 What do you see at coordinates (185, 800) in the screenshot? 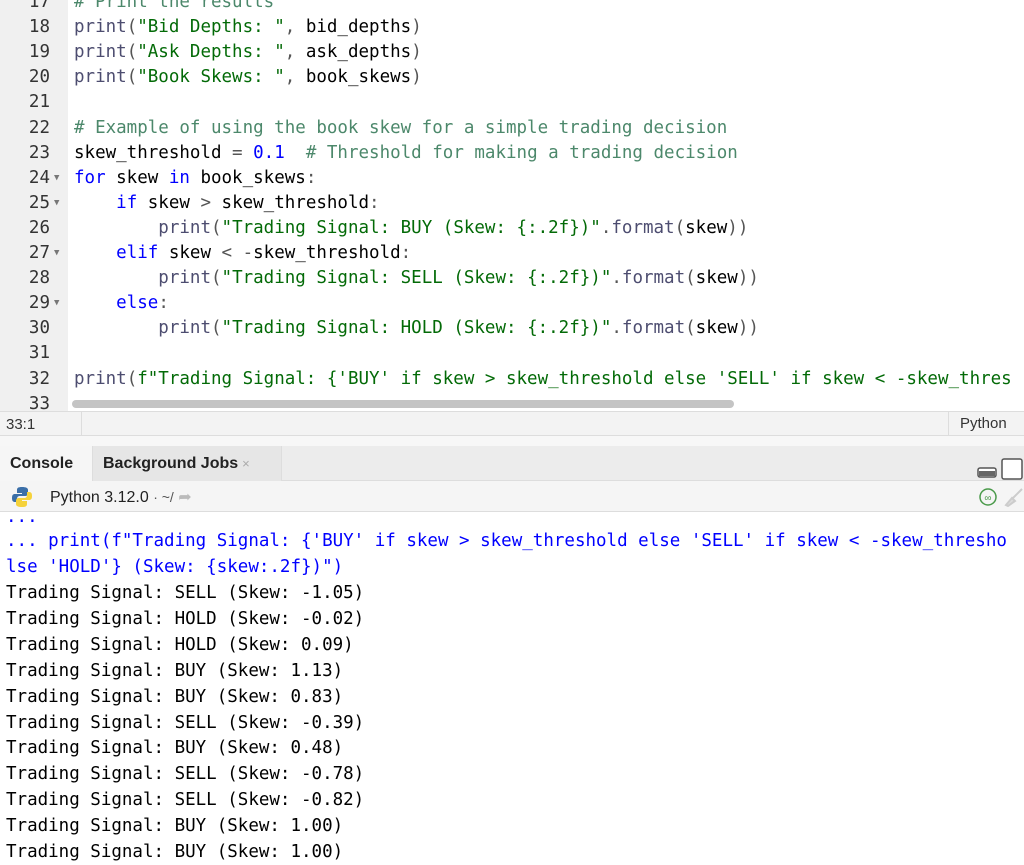
I see `console-output-line: Trading Signal: SELL (Skew: -0.82)` at bounding box center [185, 800].